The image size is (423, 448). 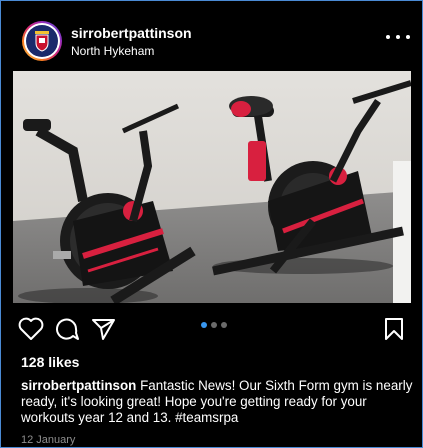 I want to click on heart-icon, so click(x=31, y=329).